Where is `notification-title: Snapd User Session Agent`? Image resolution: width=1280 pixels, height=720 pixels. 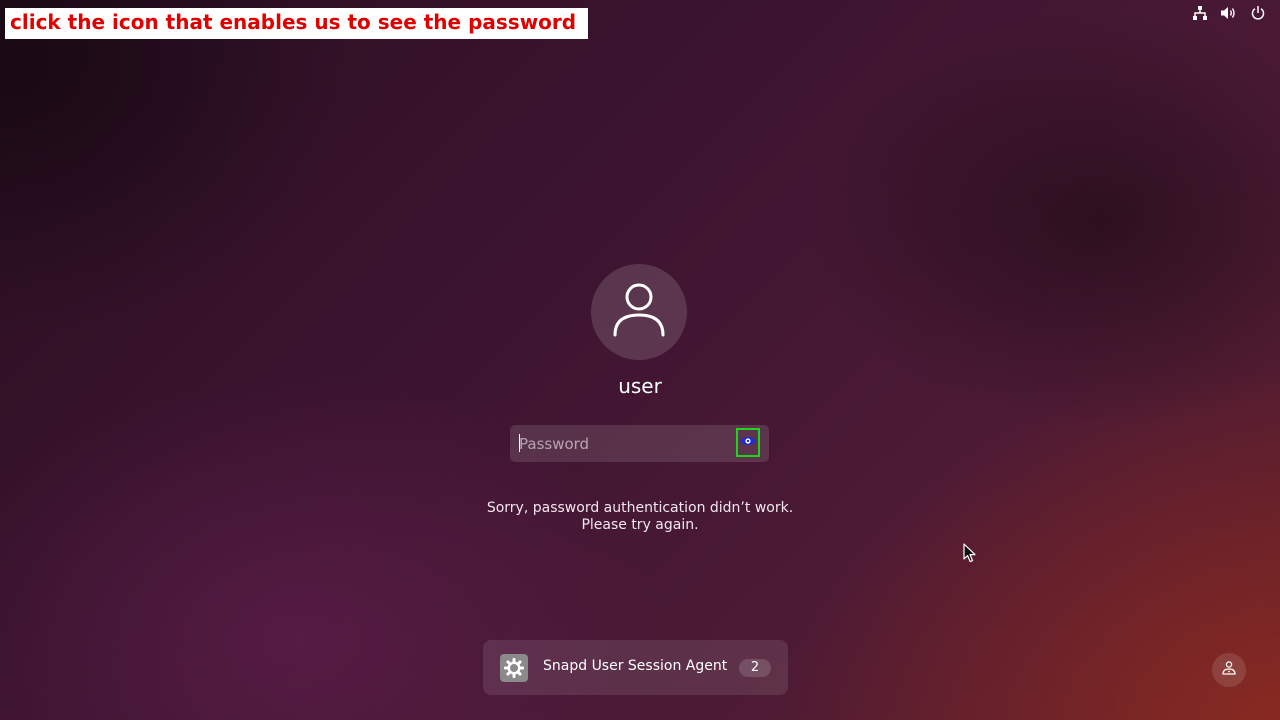
notification-title: Snapd User Session Agent is located at coordinates (635, 666).